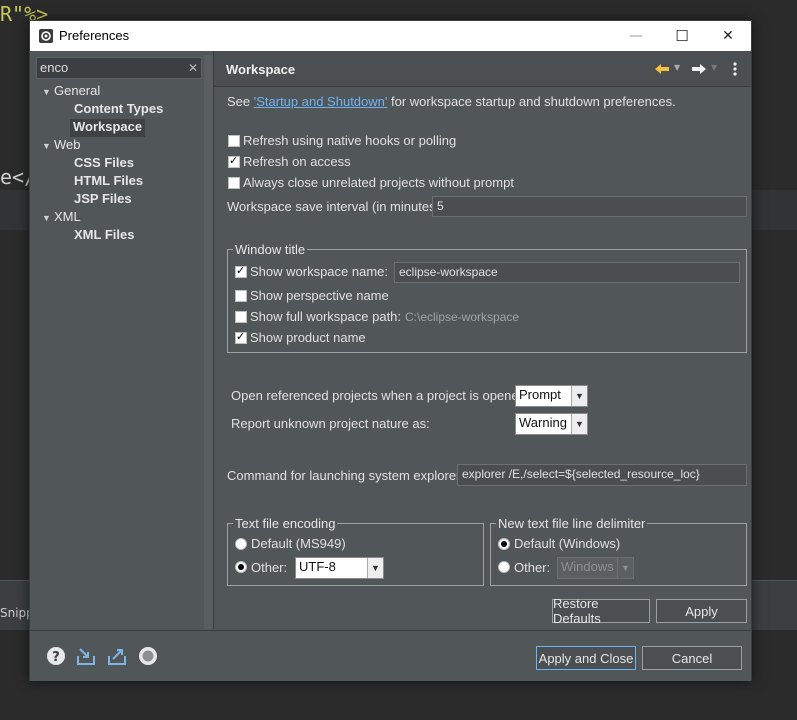 This screenshot has width=797, height=720. What do you see at coordinates (319, 295) in the screenshot?
I see `show-perspective-name-label: Show perspective name` at bounding box center [319, 295].